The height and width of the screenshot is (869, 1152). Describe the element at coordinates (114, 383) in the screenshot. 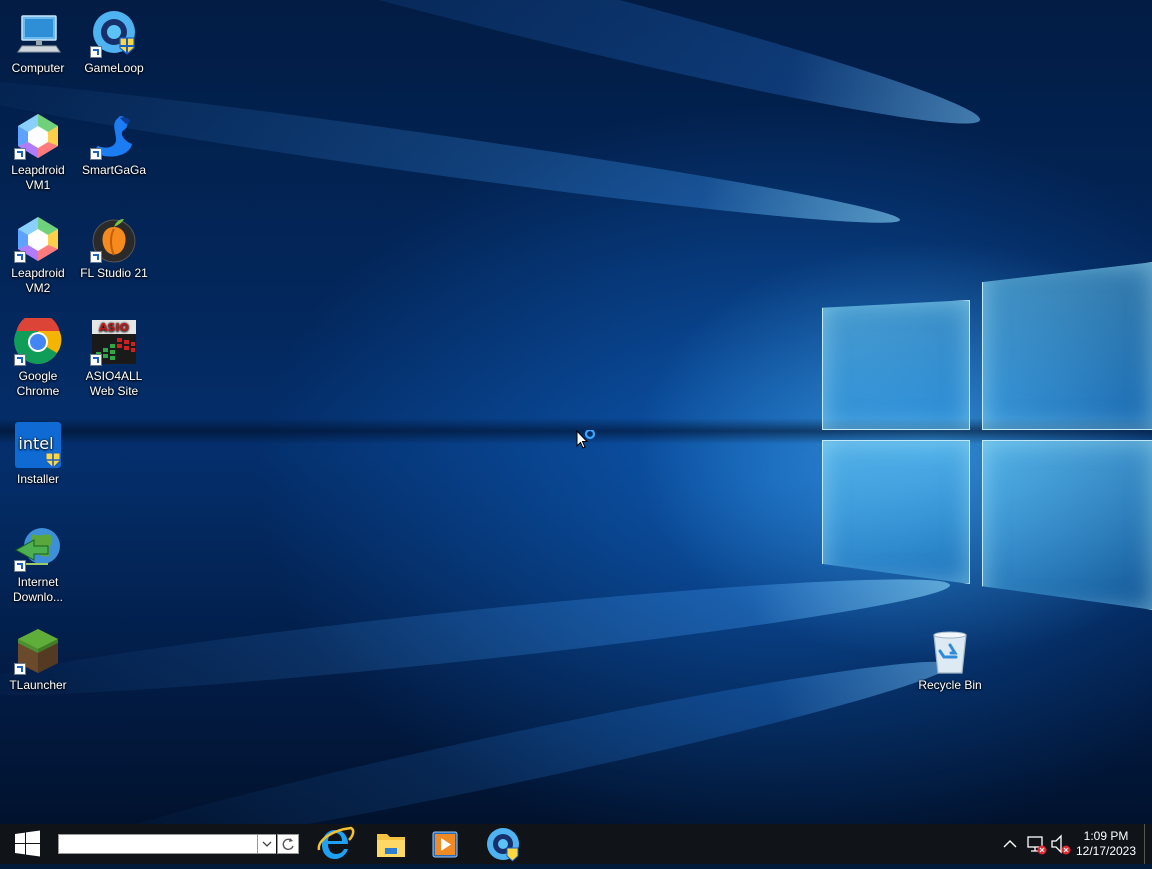

I see `desktop-icon-label: ASIO4ALL Web Site` at that location.